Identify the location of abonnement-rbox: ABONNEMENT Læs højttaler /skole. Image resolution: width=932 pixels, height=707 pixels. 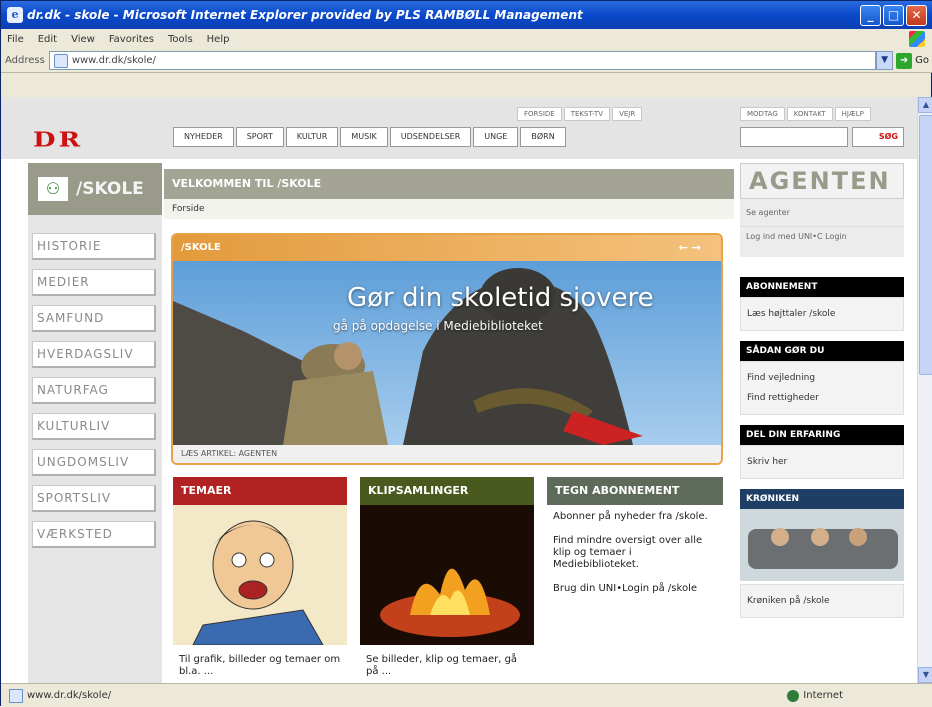
(822, 304).